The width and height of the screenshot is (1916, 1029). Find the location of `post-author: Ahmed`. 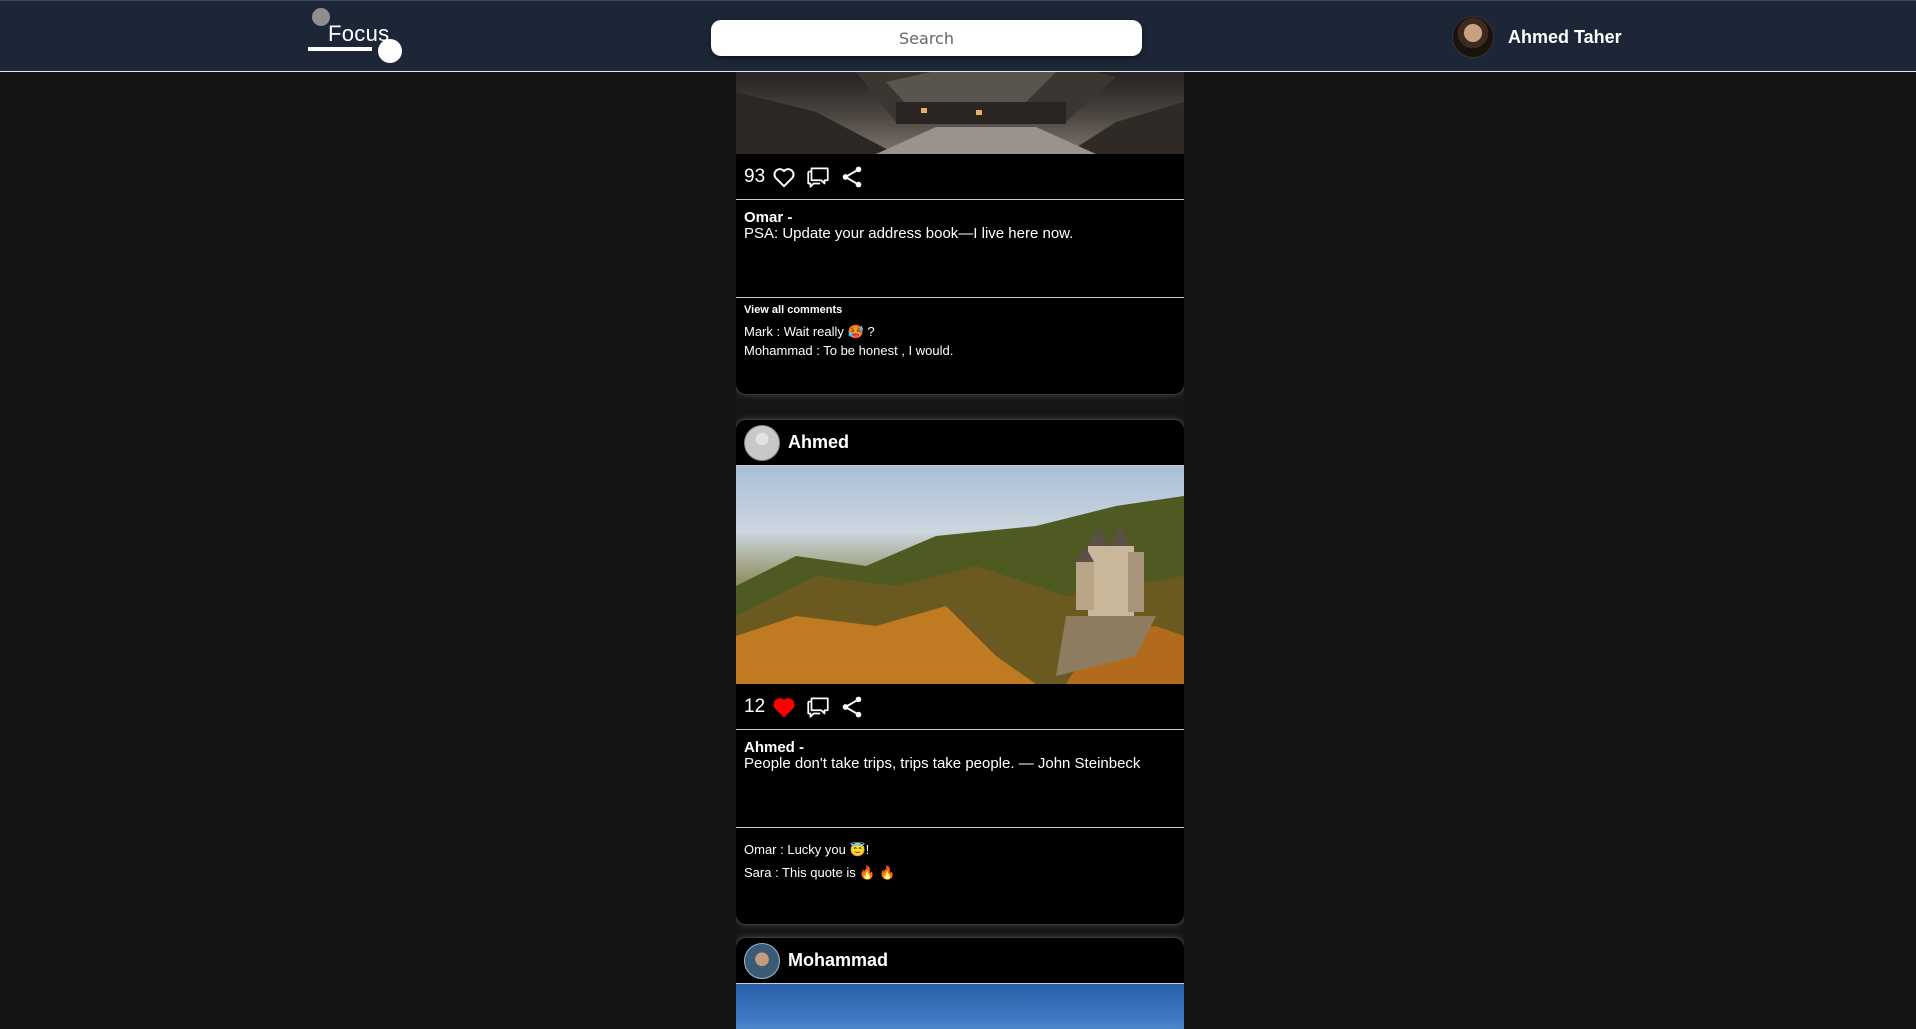

post-author: Ahmed is located at coordinates (818, 442).